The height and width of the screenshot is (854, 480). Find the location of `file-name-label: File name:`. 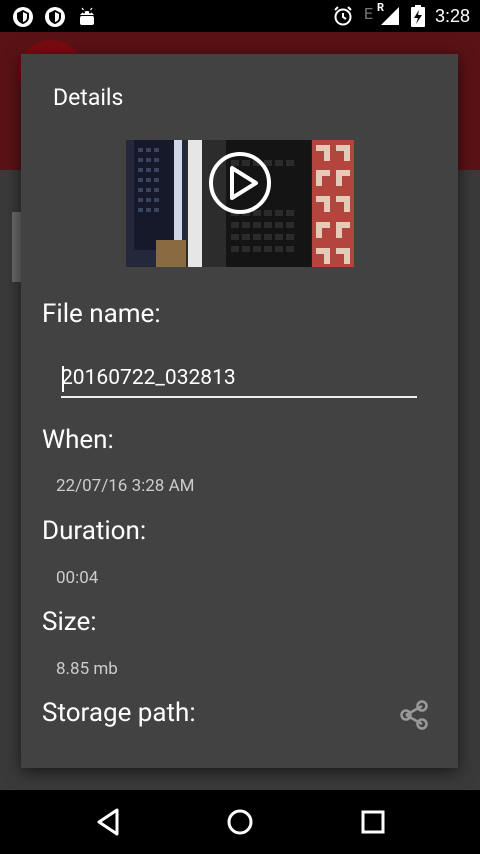

file-name-label: File name: is located at coordinates (101, 314).